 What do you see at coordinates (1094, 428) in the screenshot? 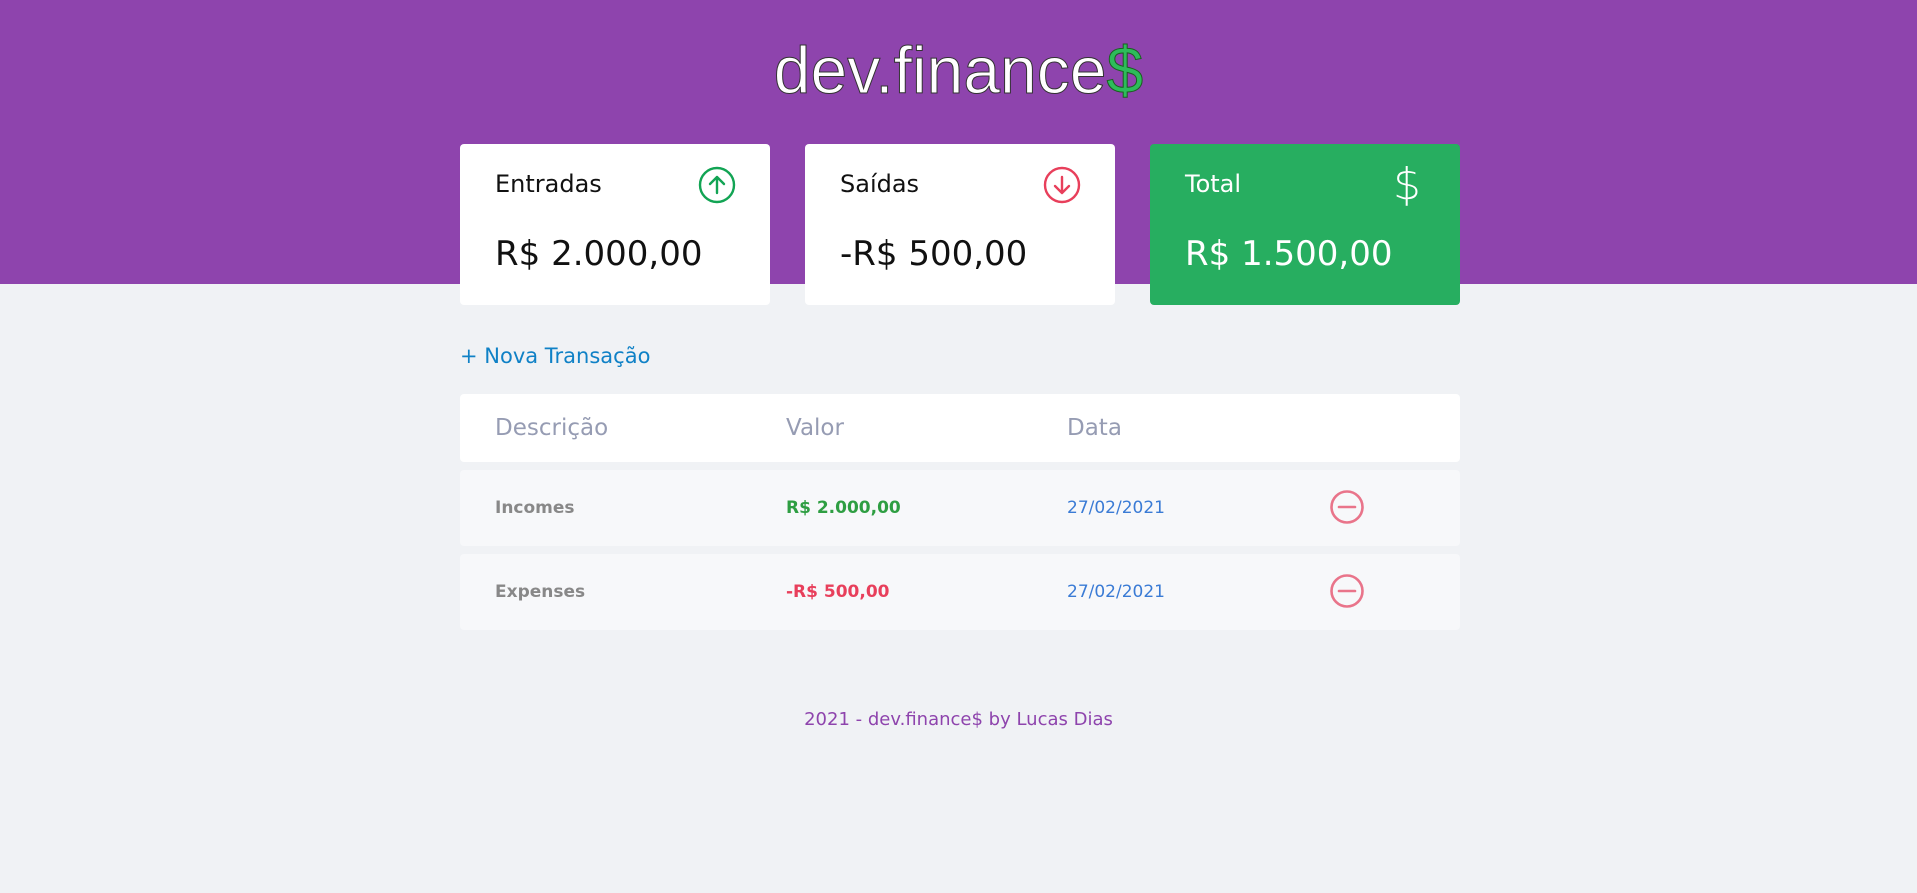
I see `column-header-date: Data` at bounding box center [1094, 428].